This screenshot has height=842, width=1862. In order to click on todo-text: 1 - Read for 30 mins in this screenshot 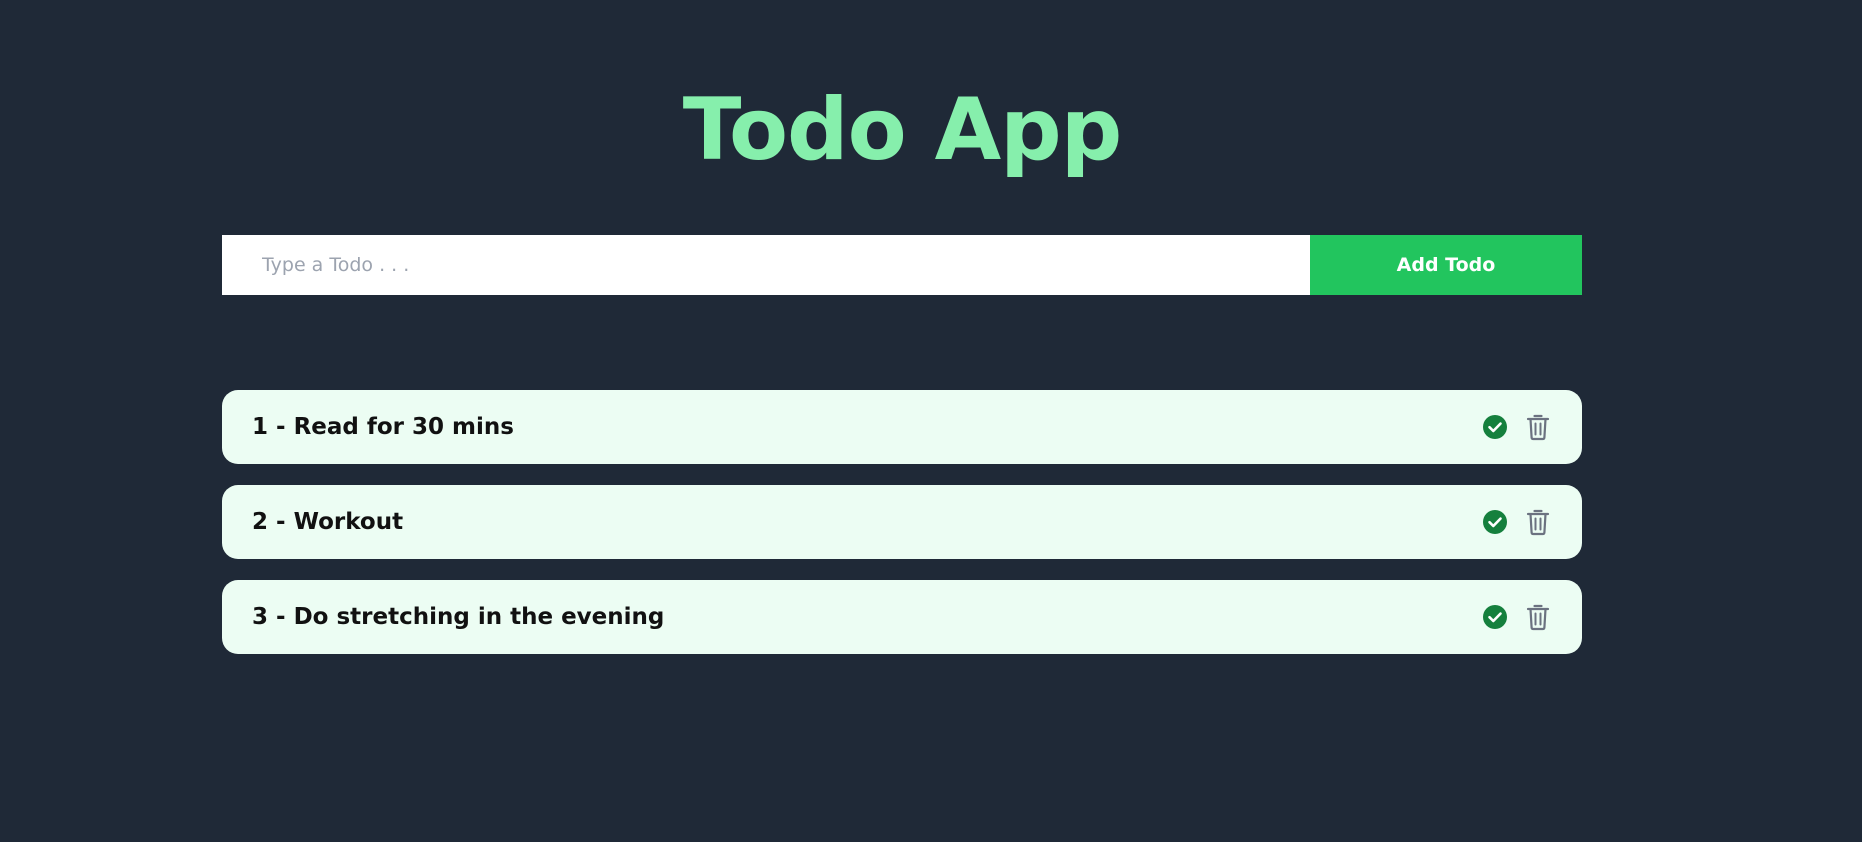, I will do `click(383, 427)`.